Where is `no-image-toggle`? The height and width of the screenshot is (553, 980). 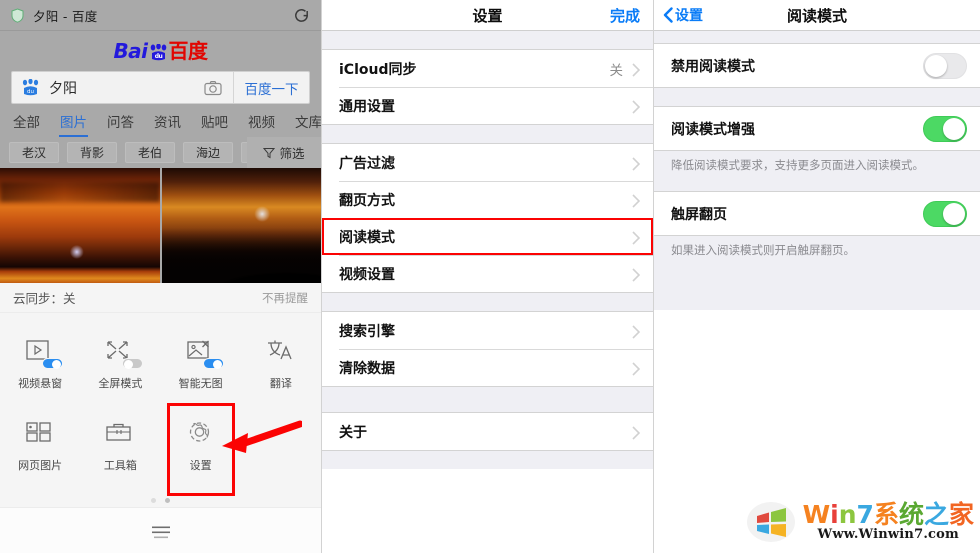 no-image-toggle is located at coordinates (213, 363).